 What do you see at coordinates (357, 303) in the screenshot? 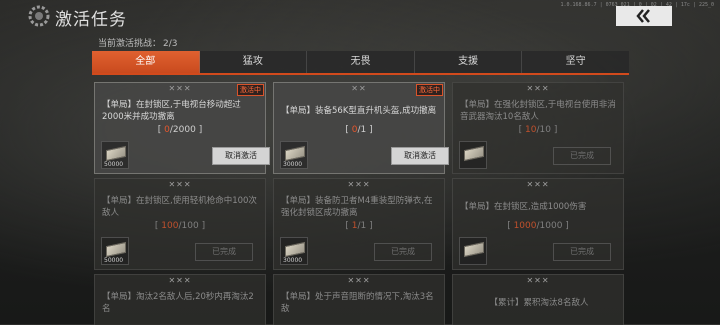
I see `task-description: 【单局】处于声音阻断的情况下,淘汰3名敌` at bounding box center [357, 303].